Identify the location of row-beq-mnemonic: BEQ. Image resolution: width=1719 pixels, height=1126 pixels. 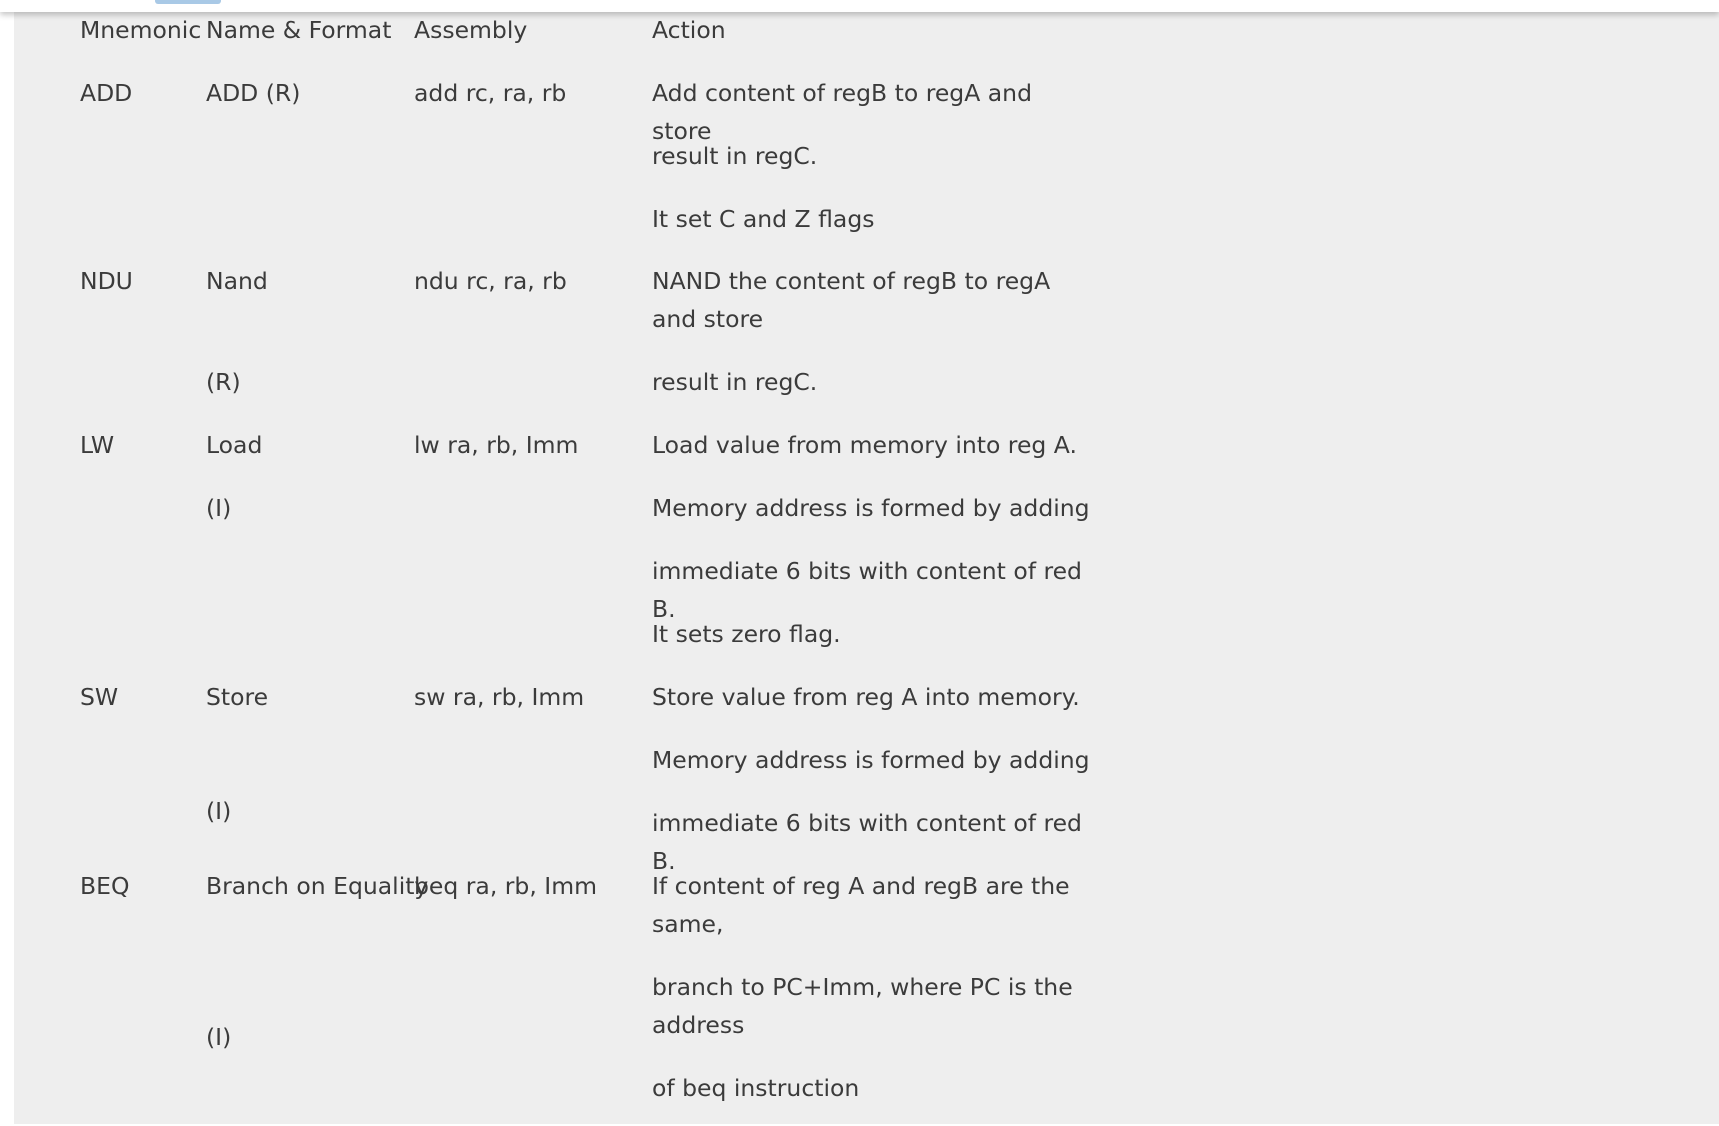
(105, 886).